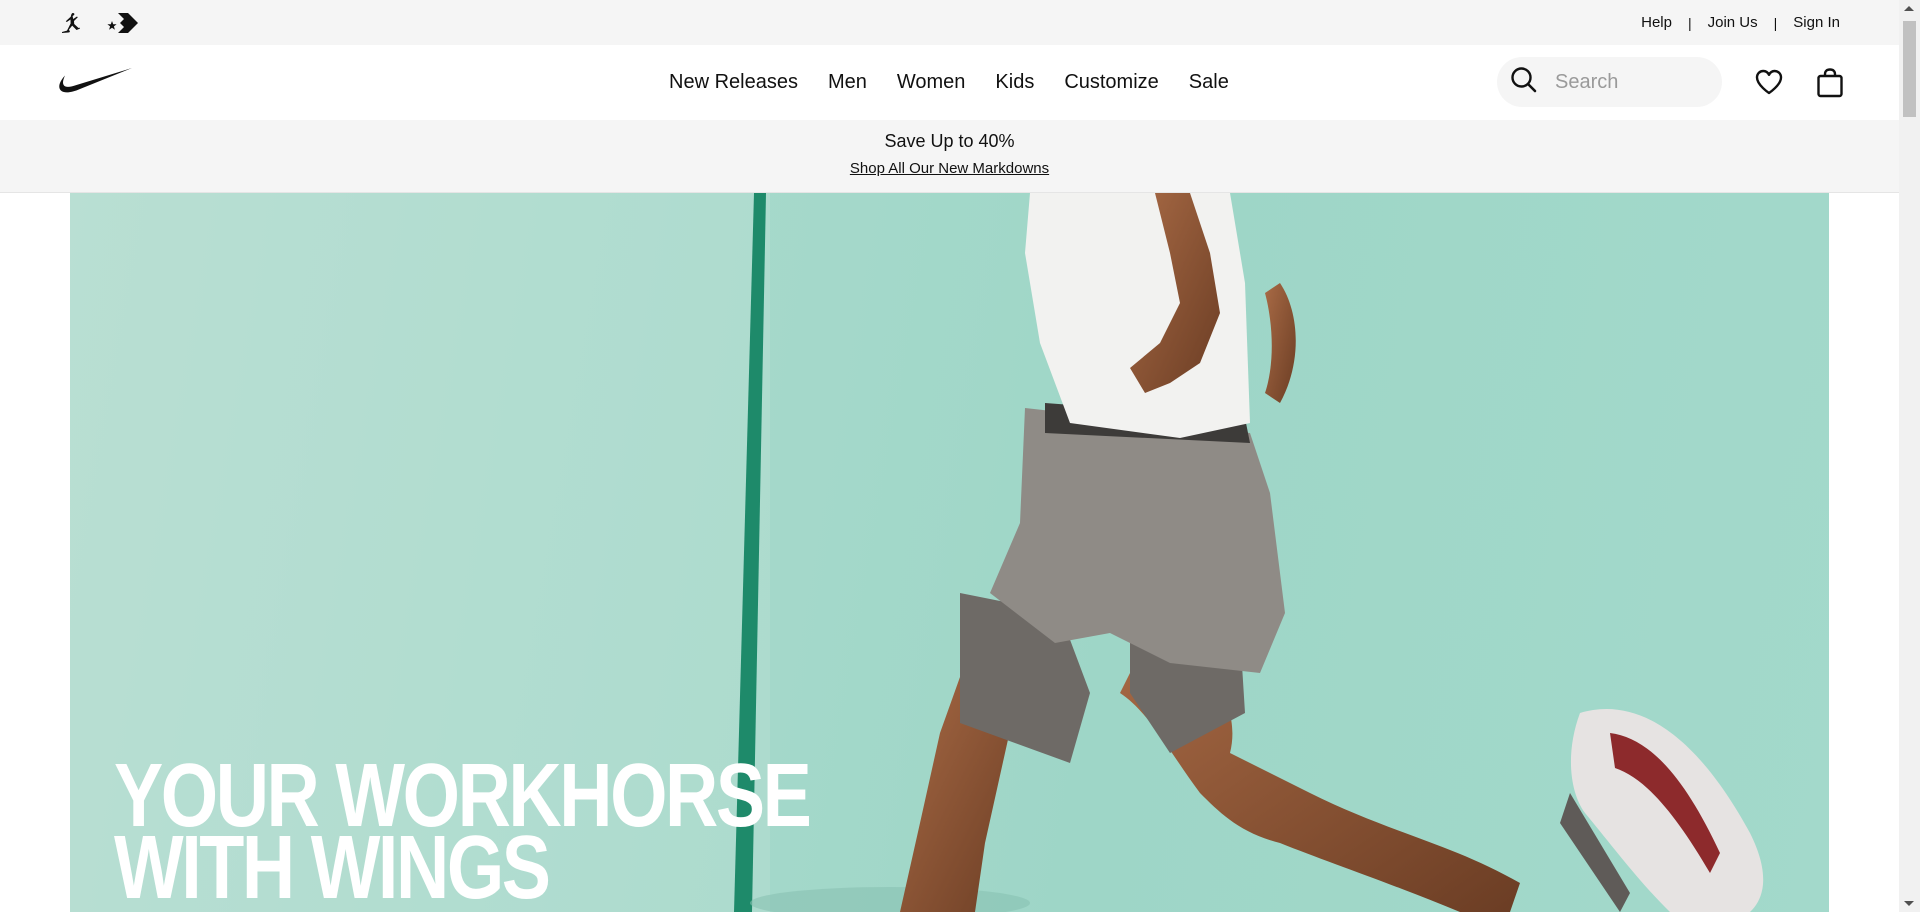 Image resolution: width=1920 pixels, height=912 pixels. I want to click on nav-women: Women, so click(931, 82).